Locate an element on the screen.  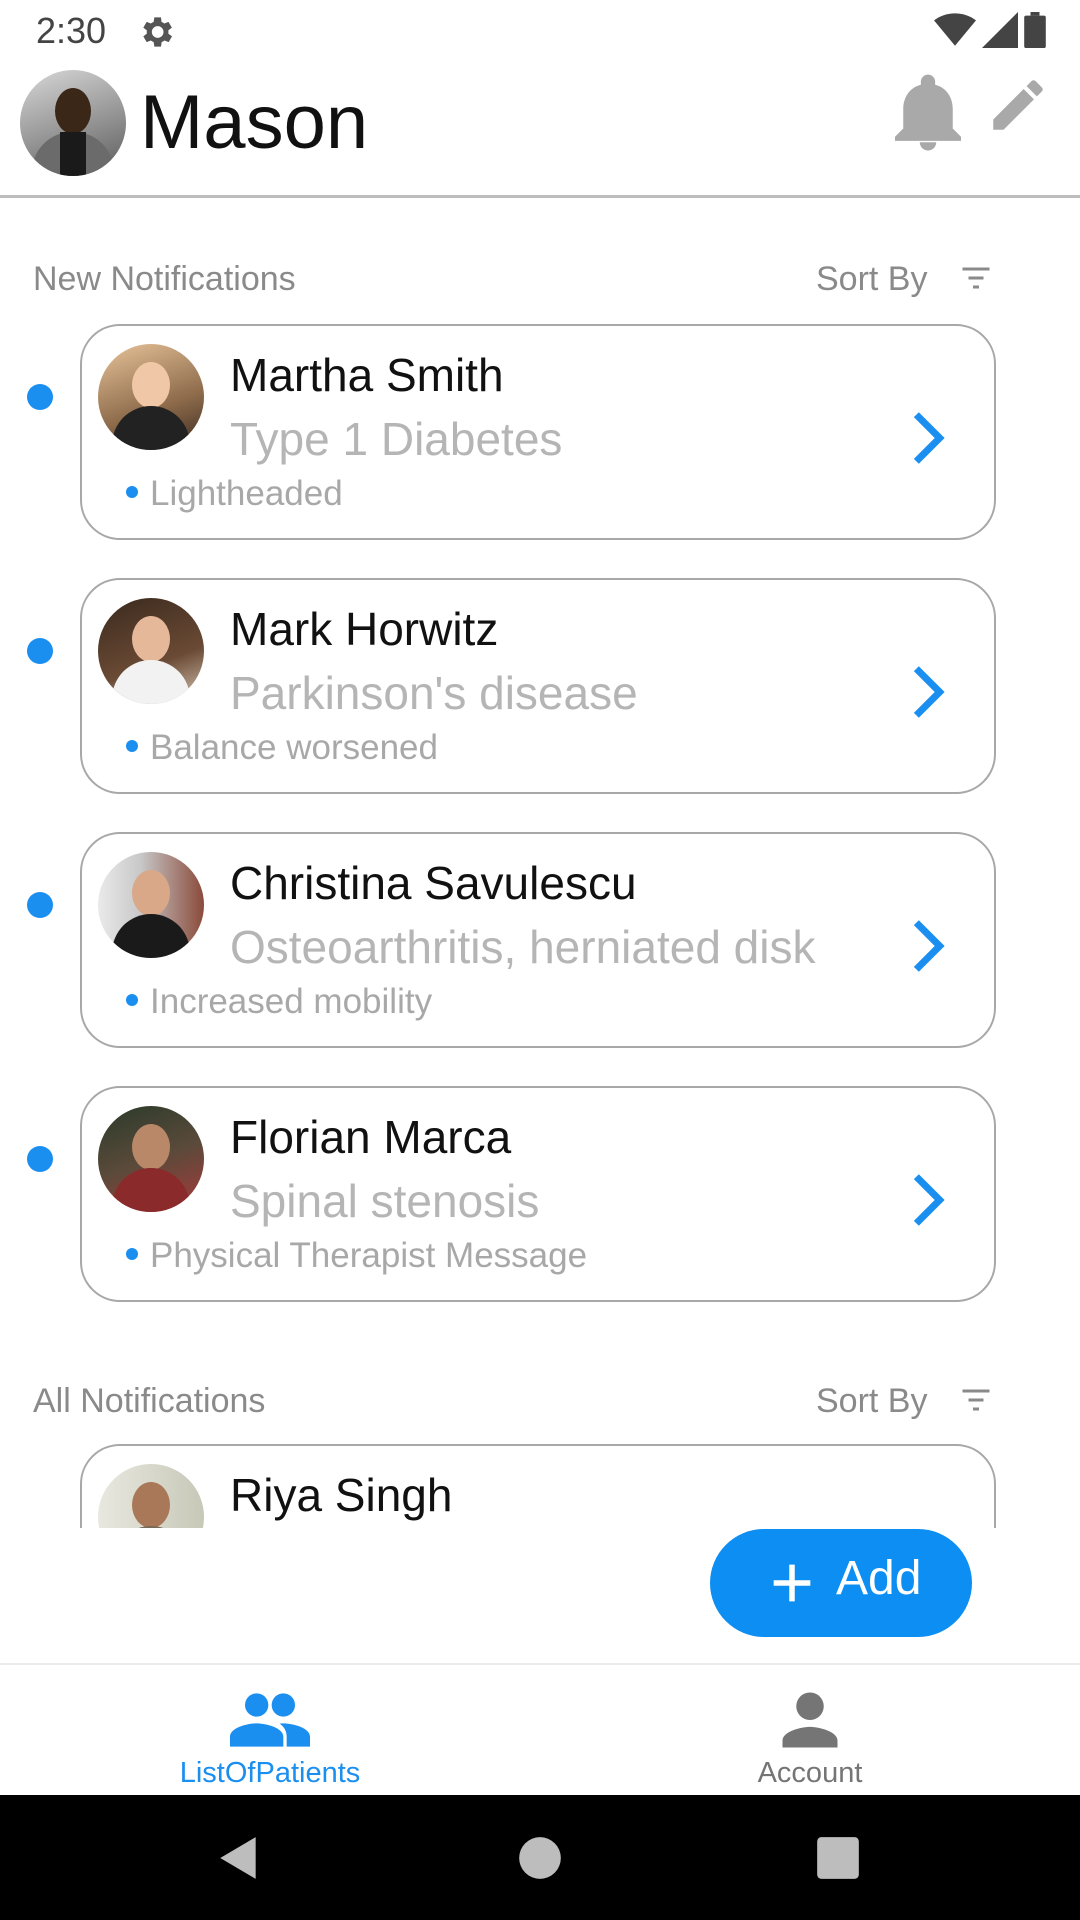
patient-card: Riya Singh is located at coordinates (538, 1486).